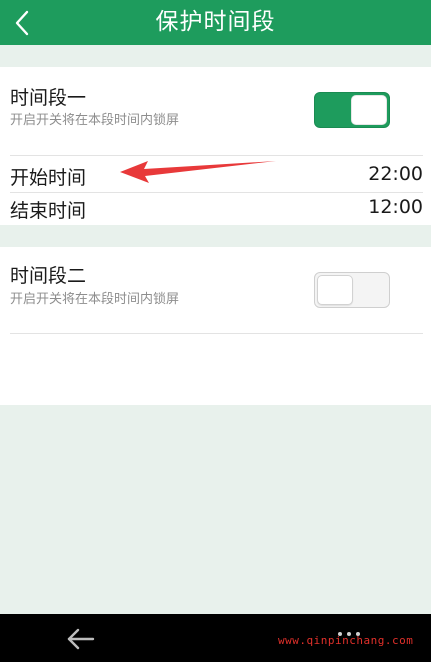 The height and width of the screenshot is (662, 431). I want to click on system-nav-bar: www.qinpinchang.com, so click(215, 638).